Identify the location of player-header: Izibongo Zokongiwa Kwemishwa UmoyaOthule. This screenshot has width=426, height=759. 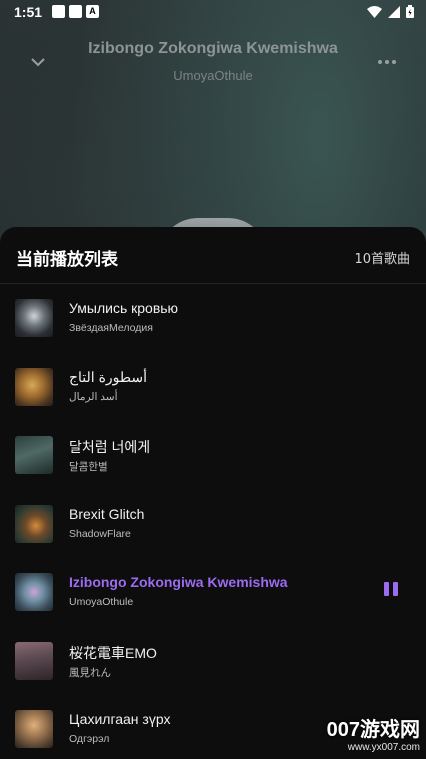
(213, 64).